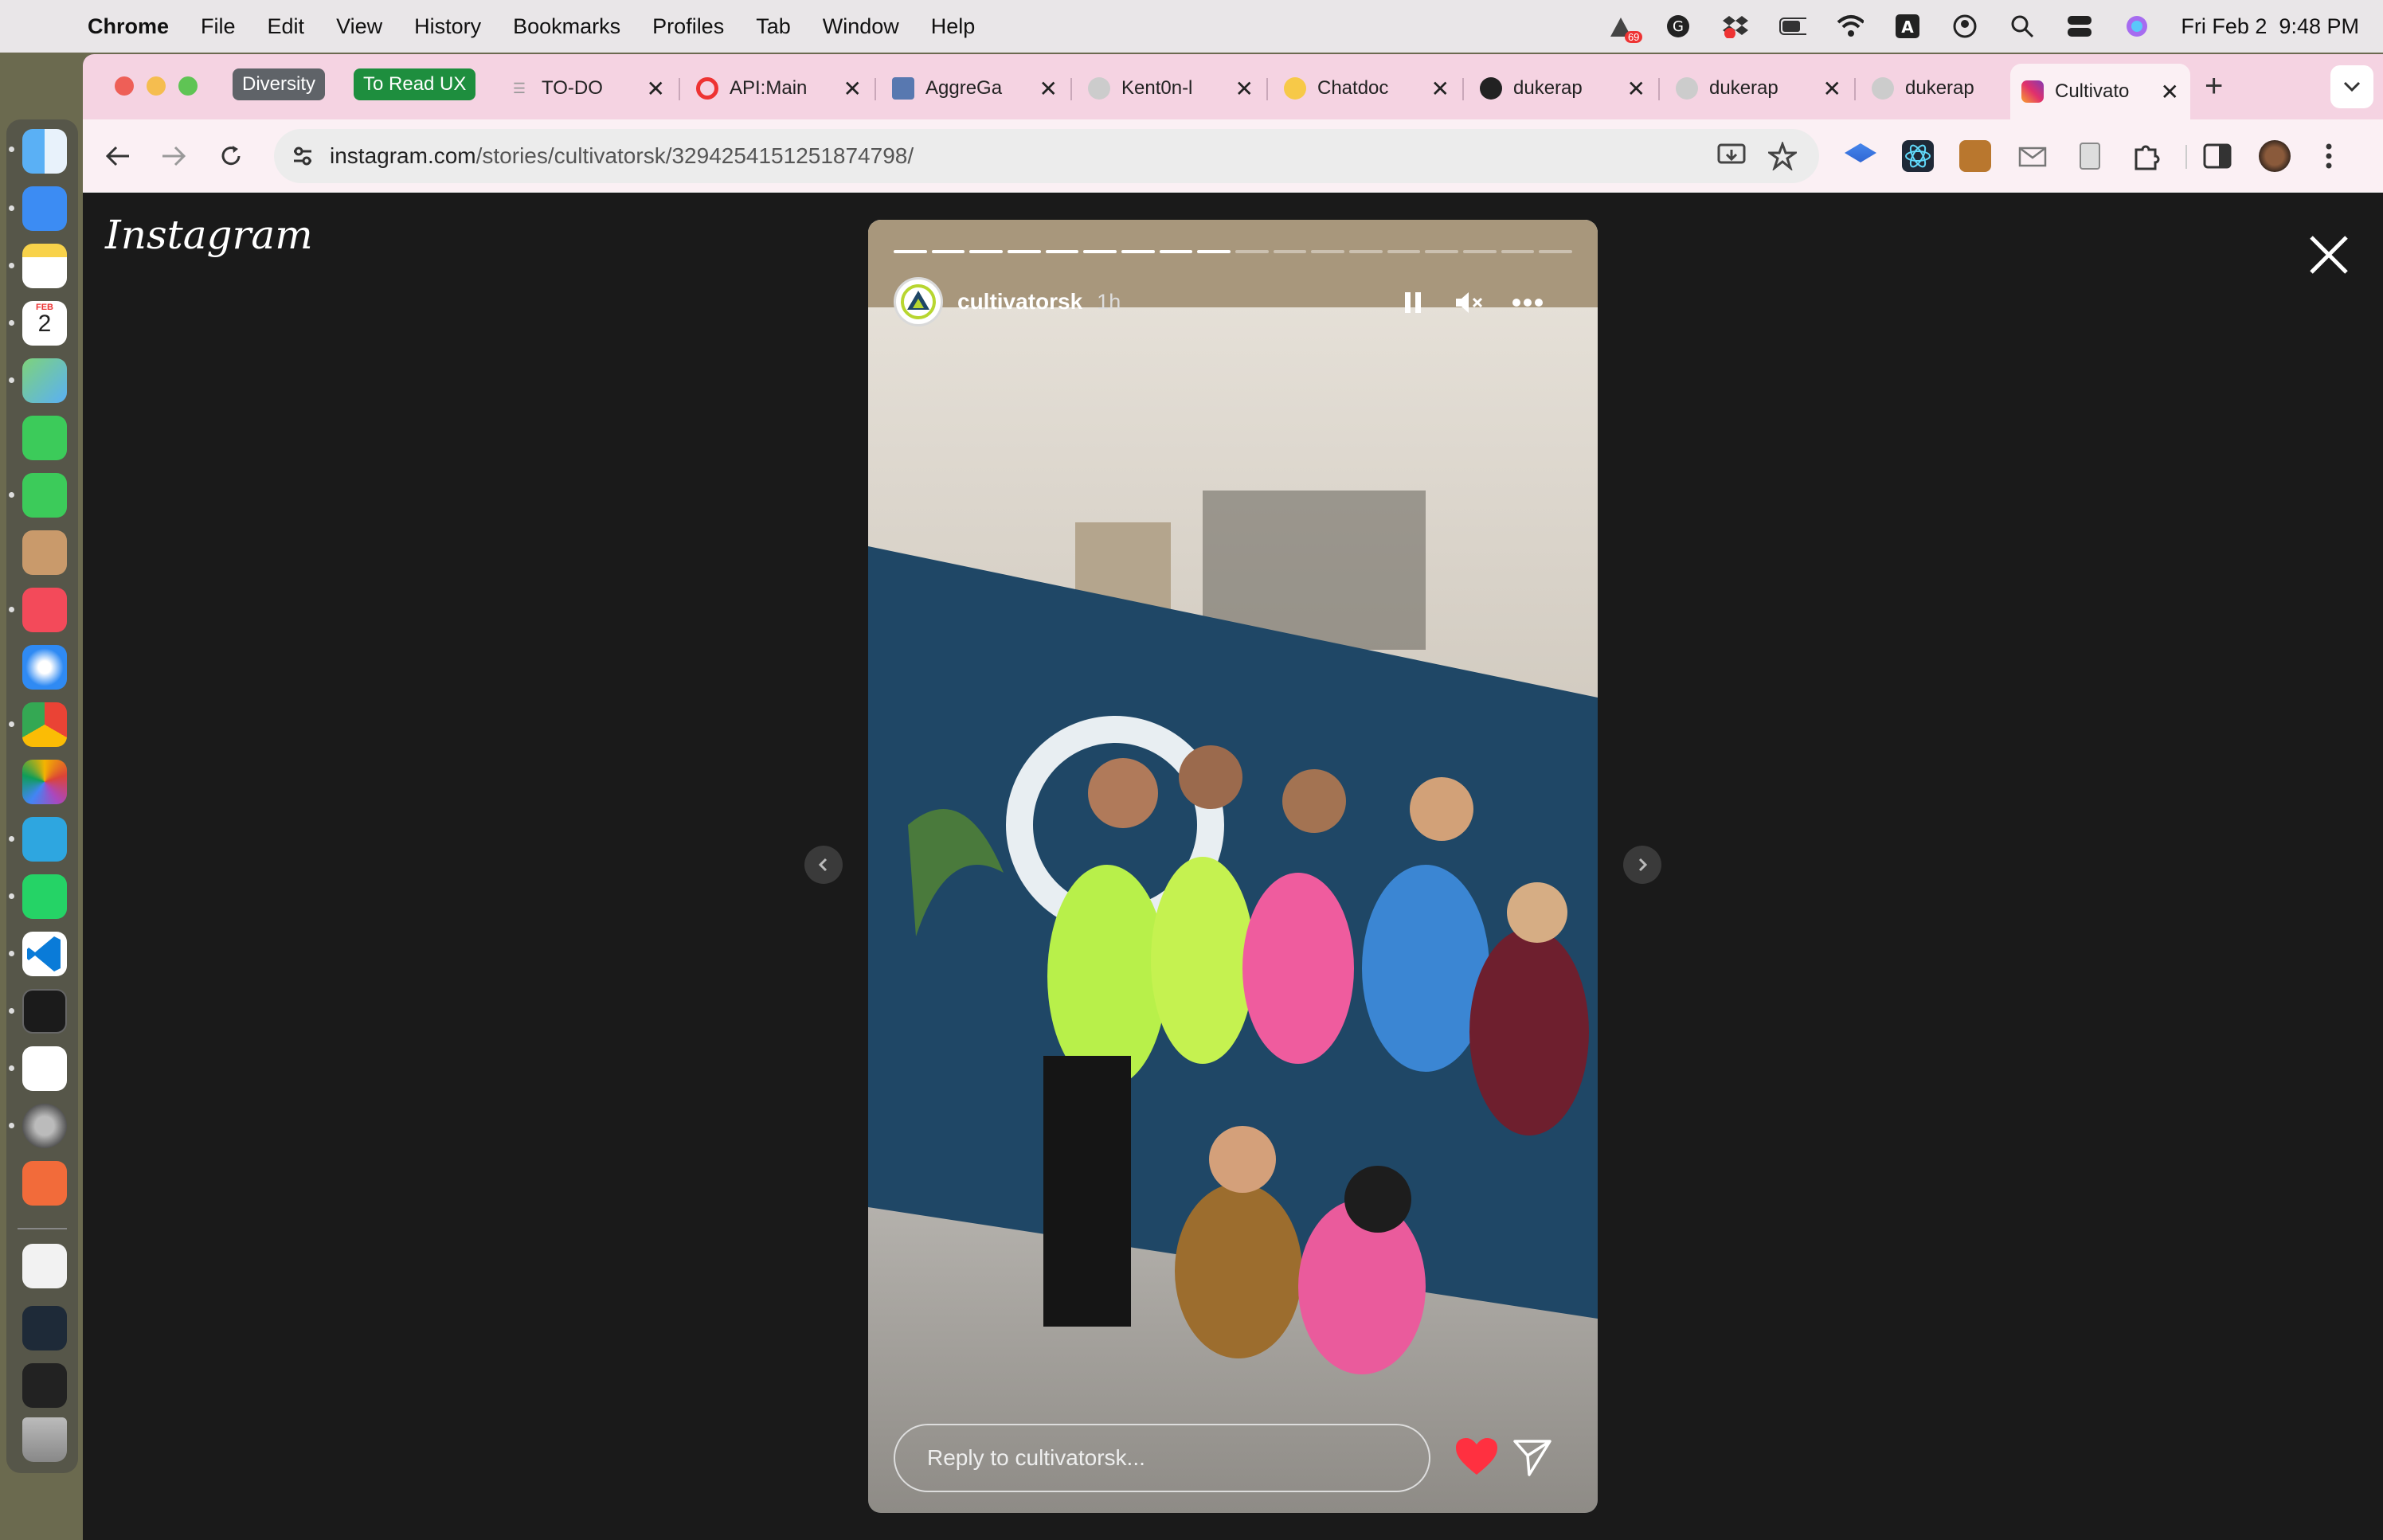 The image size is (2383, 1540). What do you see at coordinates (1532, 1457) in the screenshot?
I see `send-icon` at bounding box center [1532, 1457].